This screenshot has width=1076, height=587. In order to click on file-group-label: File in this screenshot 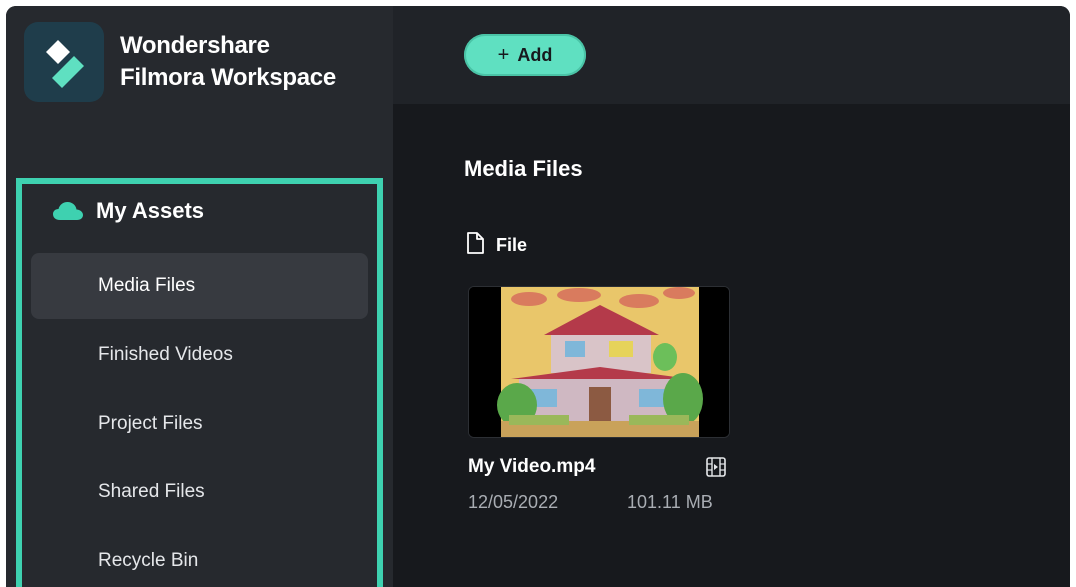, I will do `click(512, 245)`.